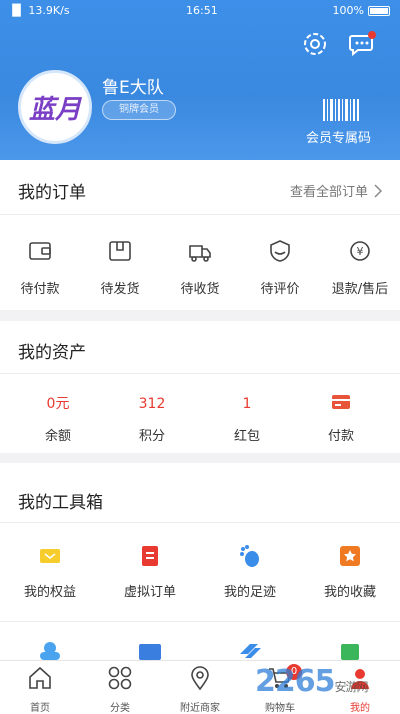 This screenshot has width=400, height=714. What do you see at coordinates (150, 571) in the screenshot?
I see `tool-virtual-order: 虚拟订单` at bounding box center [150, 571].